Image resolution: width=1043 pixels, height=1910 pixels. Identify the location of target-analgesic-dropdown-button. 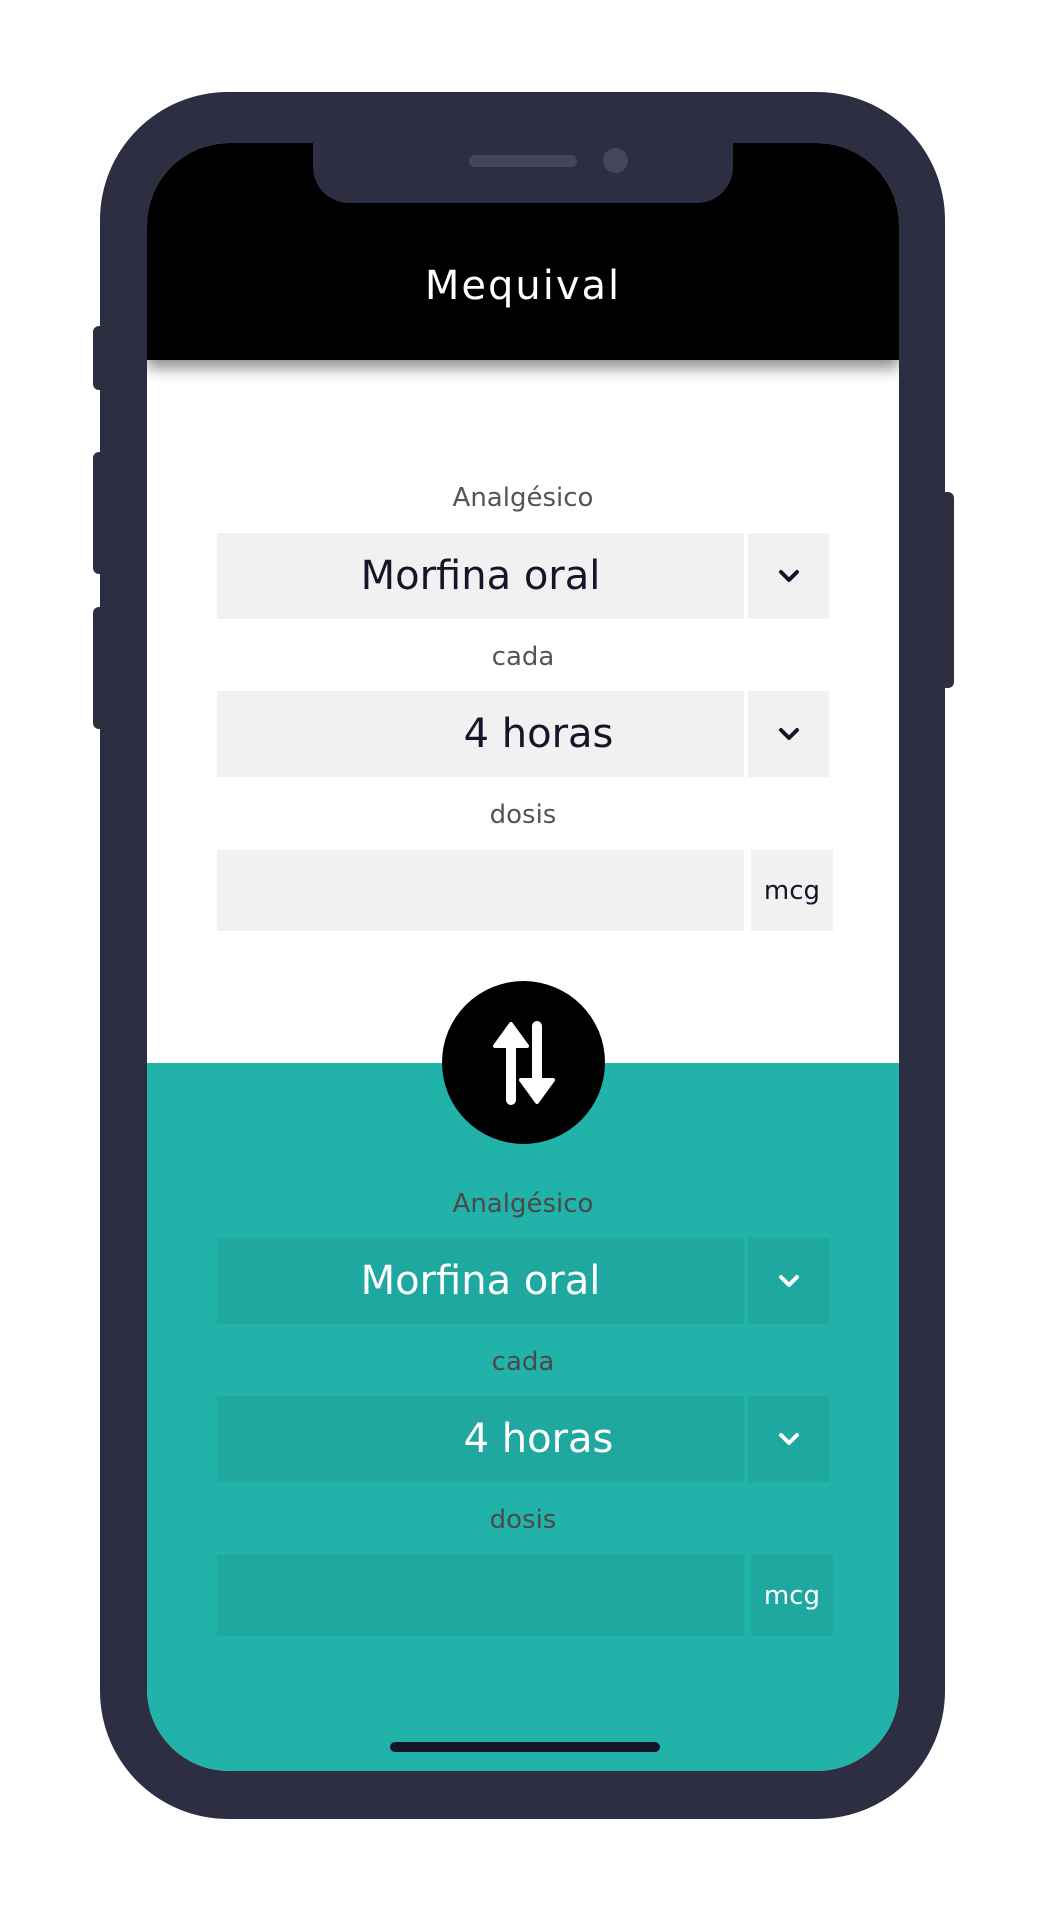
(788, 1281).